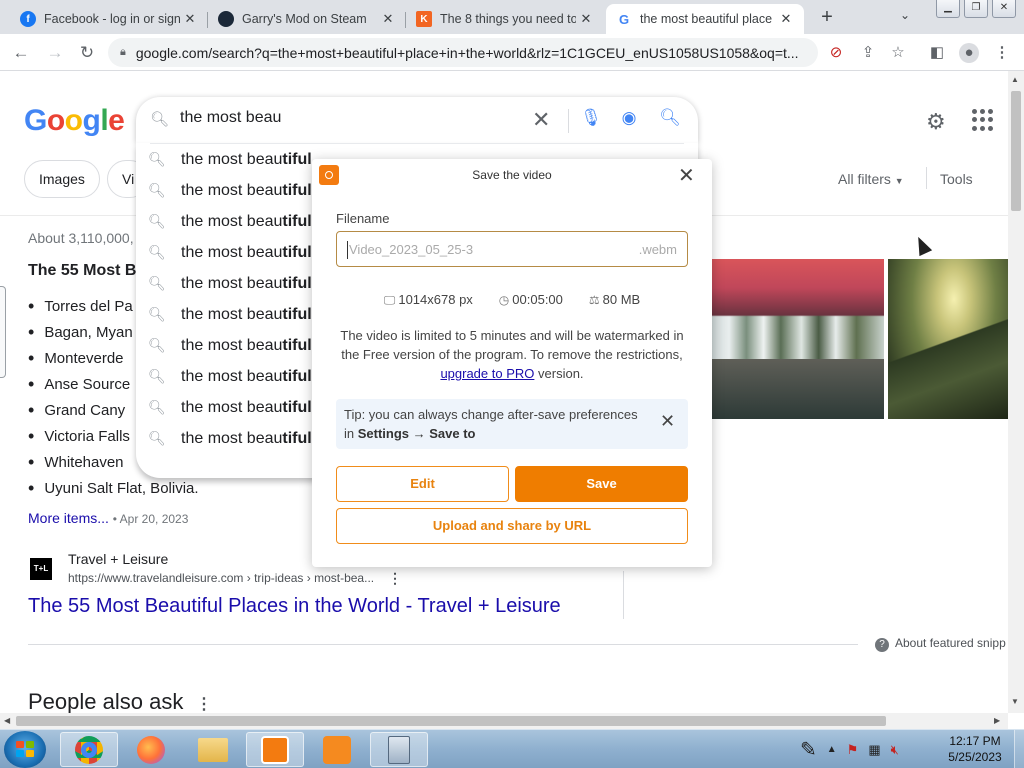 The image size is (1024, 768). What do you see at coordinates (601, 484) in the screenshot?
I see `save-button: Save` at bounding box center [601, 484].